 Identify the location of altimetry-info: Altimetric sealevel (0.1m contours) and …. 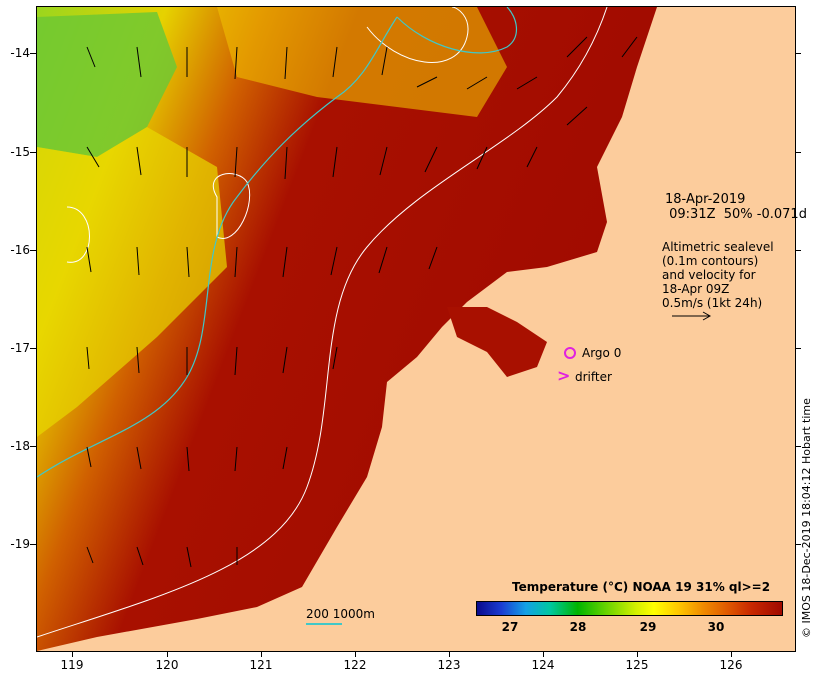
(718, 275).